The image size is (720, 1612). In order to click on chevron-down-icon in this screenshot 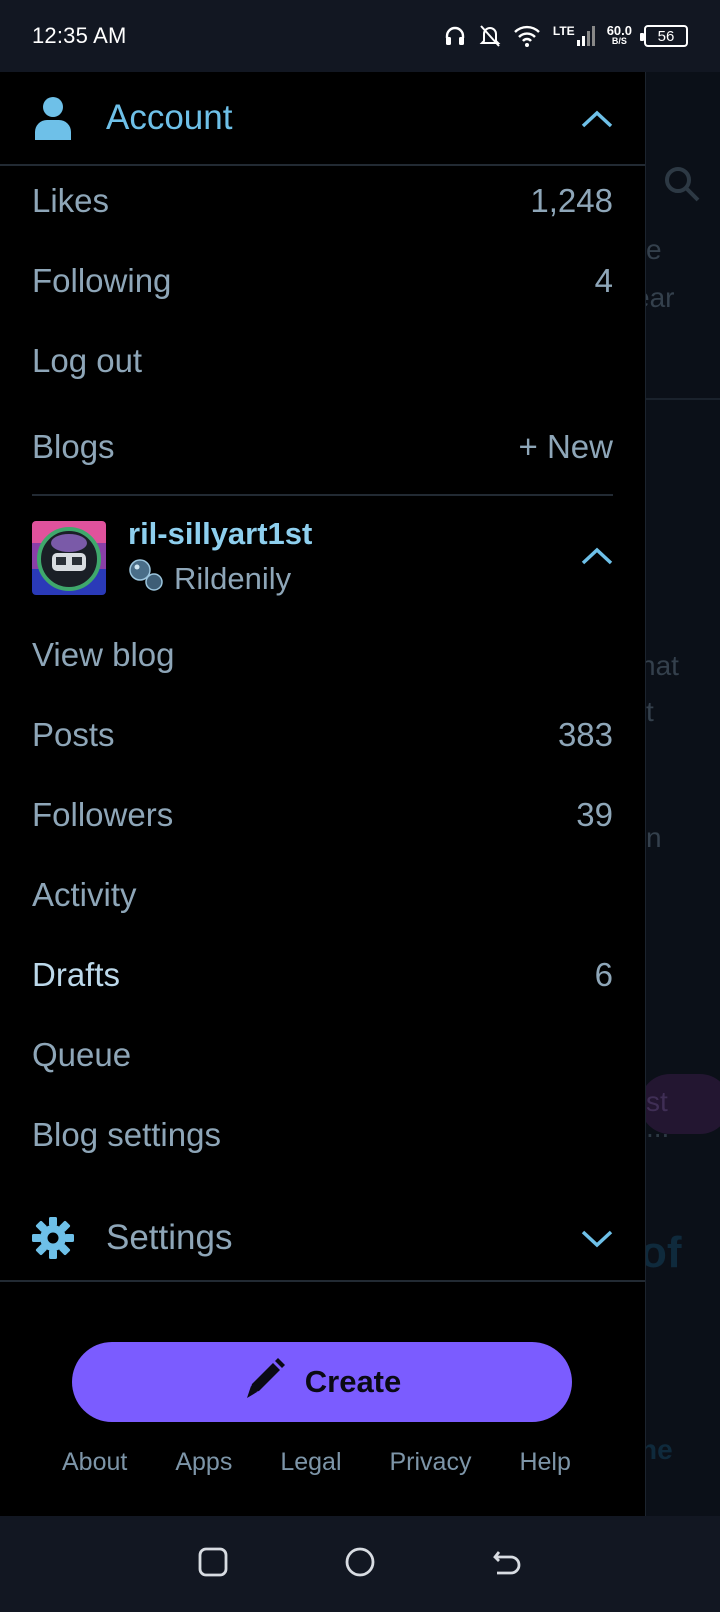, I will do `click(597, 1238)`.